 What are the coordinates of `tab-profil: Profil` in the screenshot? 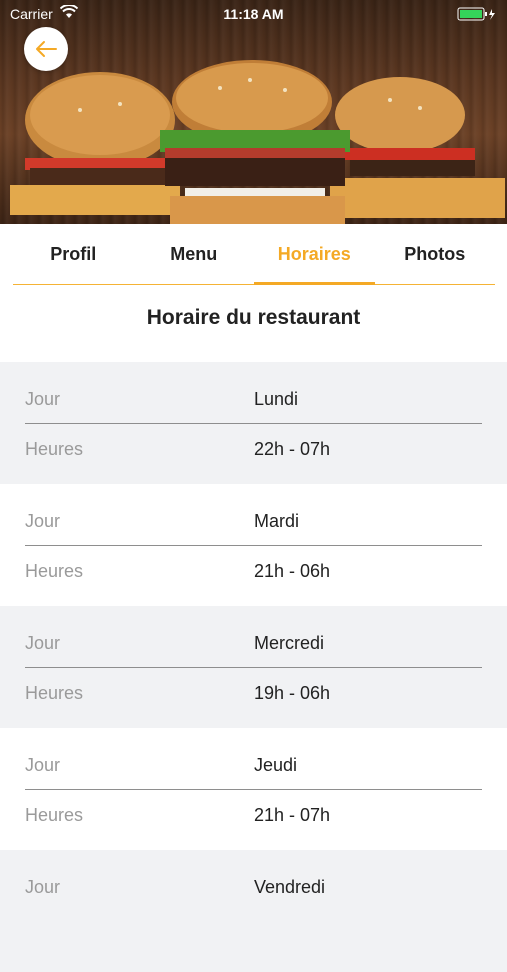 It's located at (73, 257).